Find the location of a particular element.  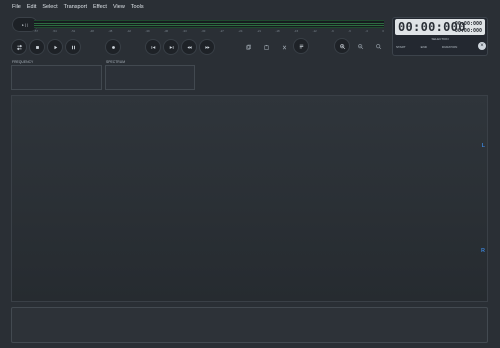

time-bottom-right: 00:00:000 is located at coordinates (468, 31).